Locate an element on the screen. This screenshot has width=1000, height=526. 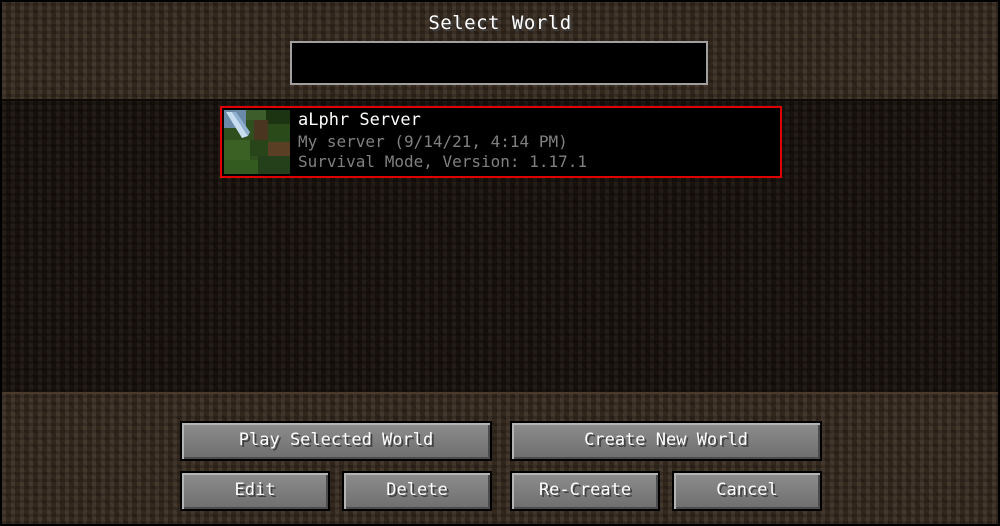
create-new-world-button: Create New World is located at coordinates (666, 441).